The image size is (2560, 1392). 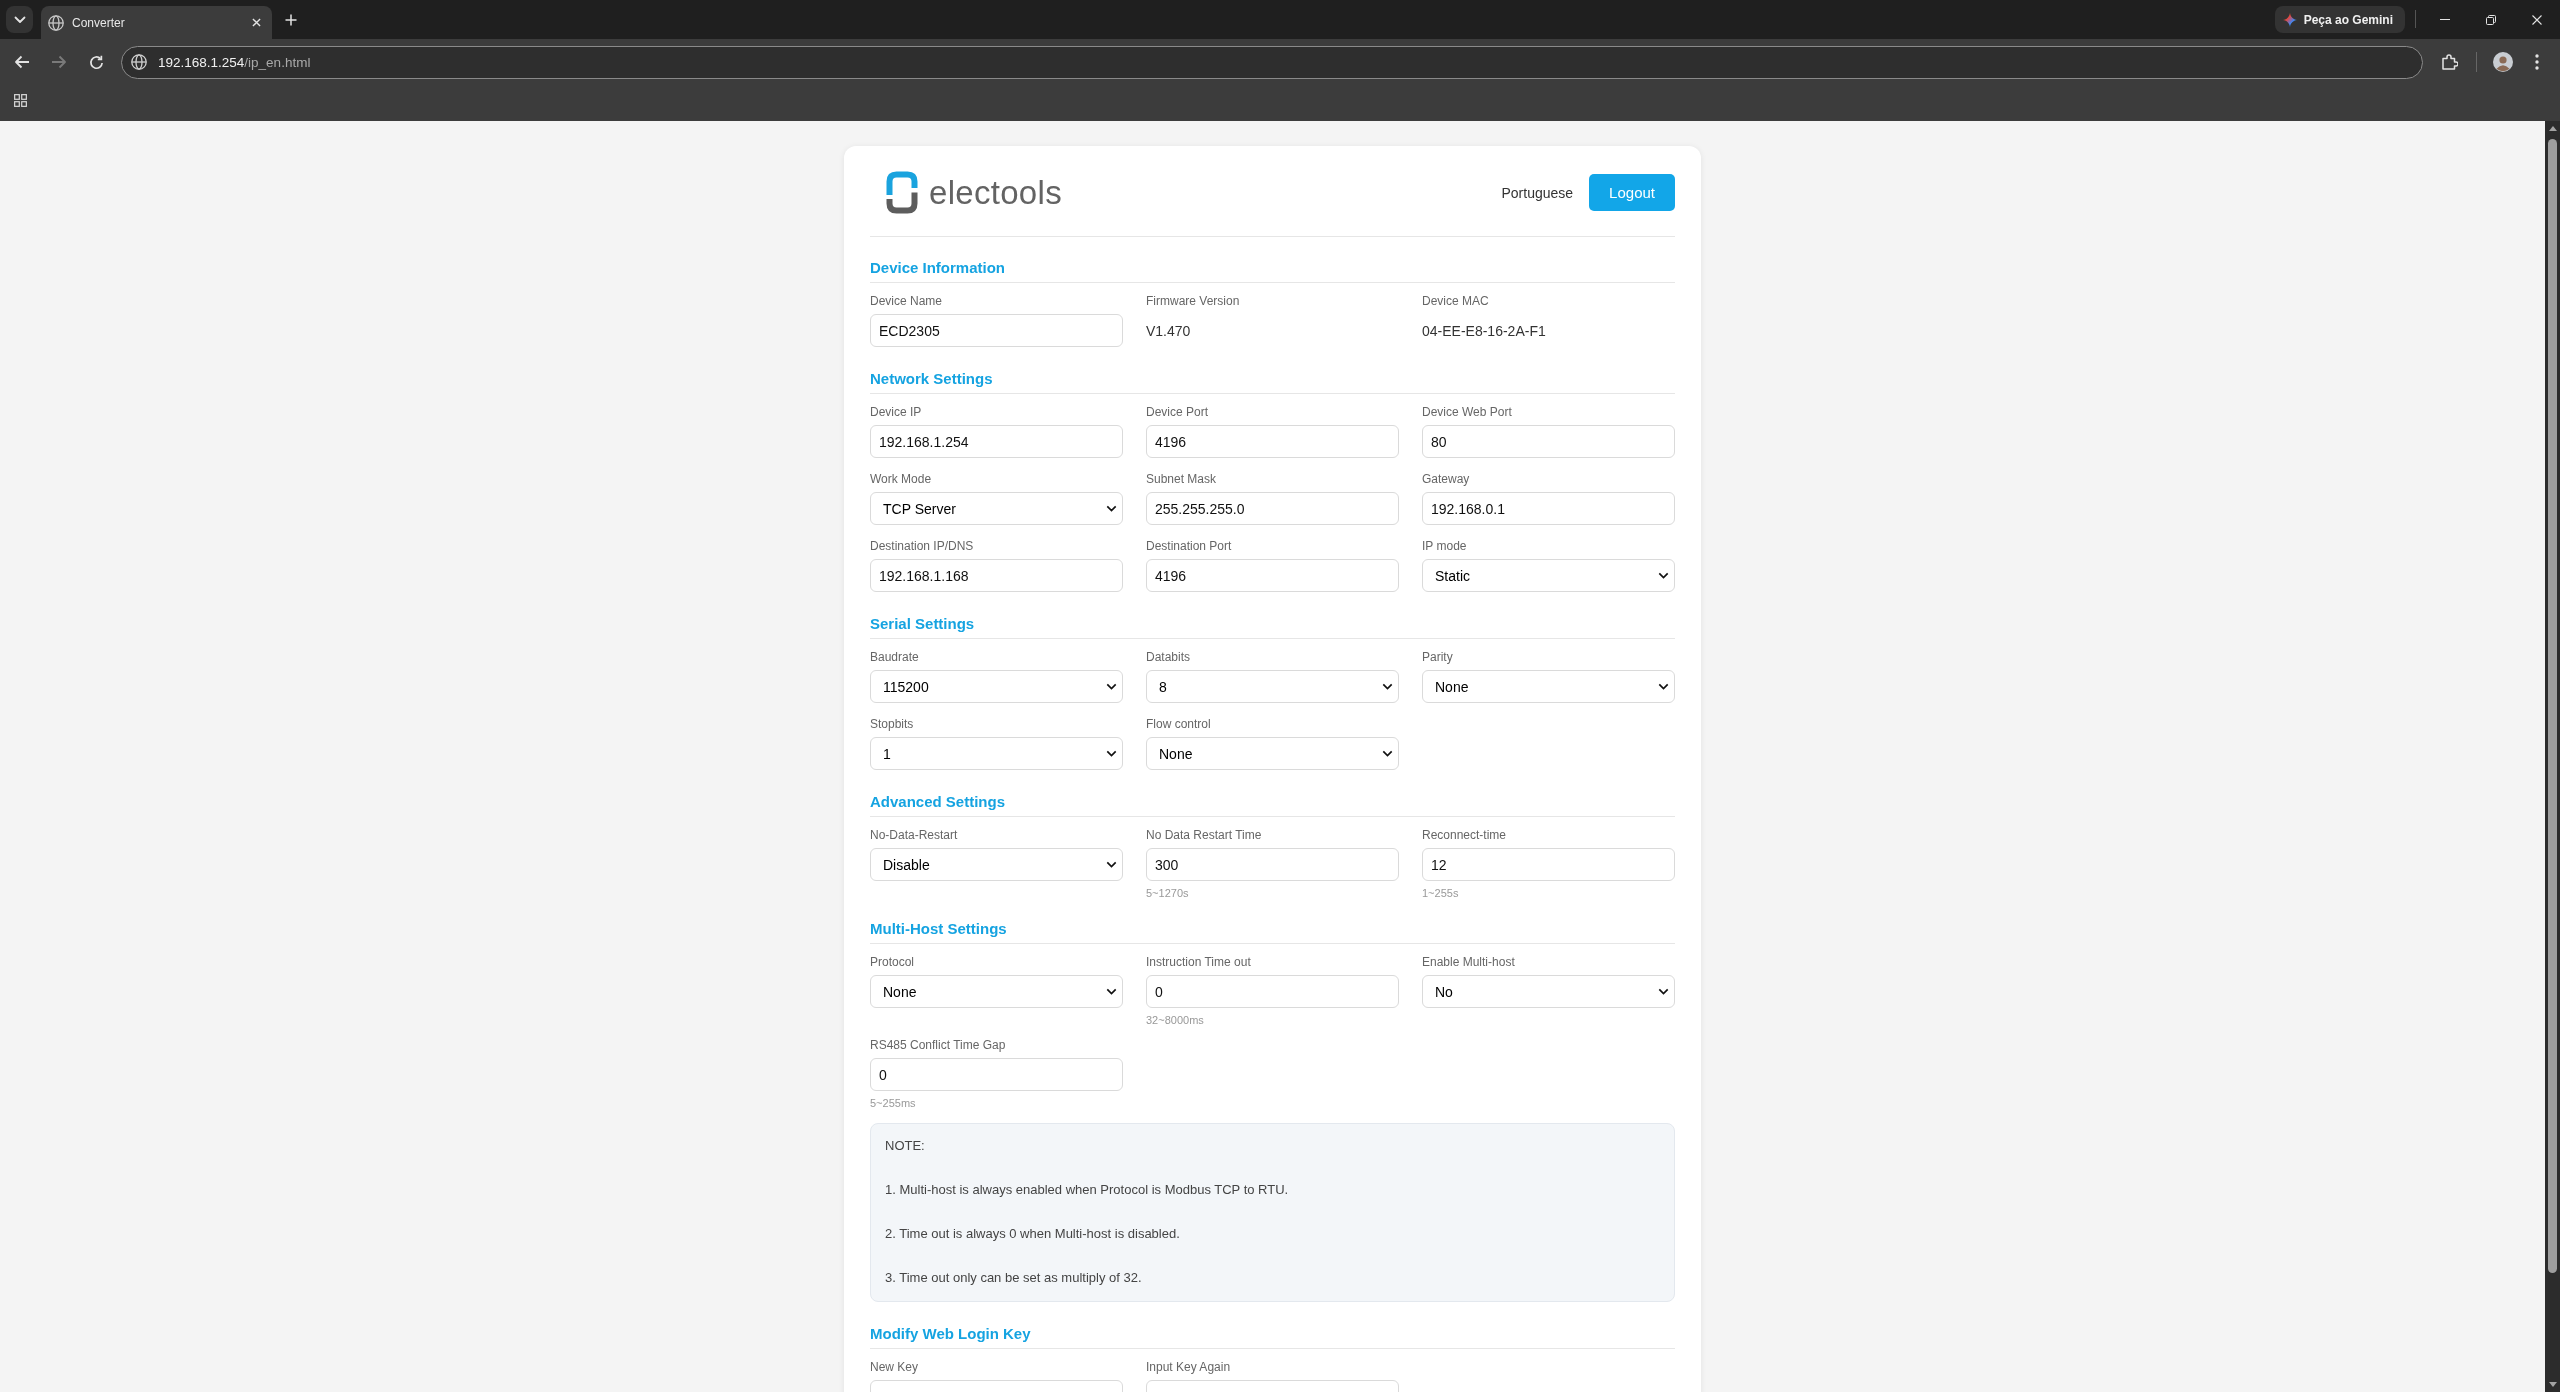 I want to click on arrow-right-icon, so click(x=59, y=62).